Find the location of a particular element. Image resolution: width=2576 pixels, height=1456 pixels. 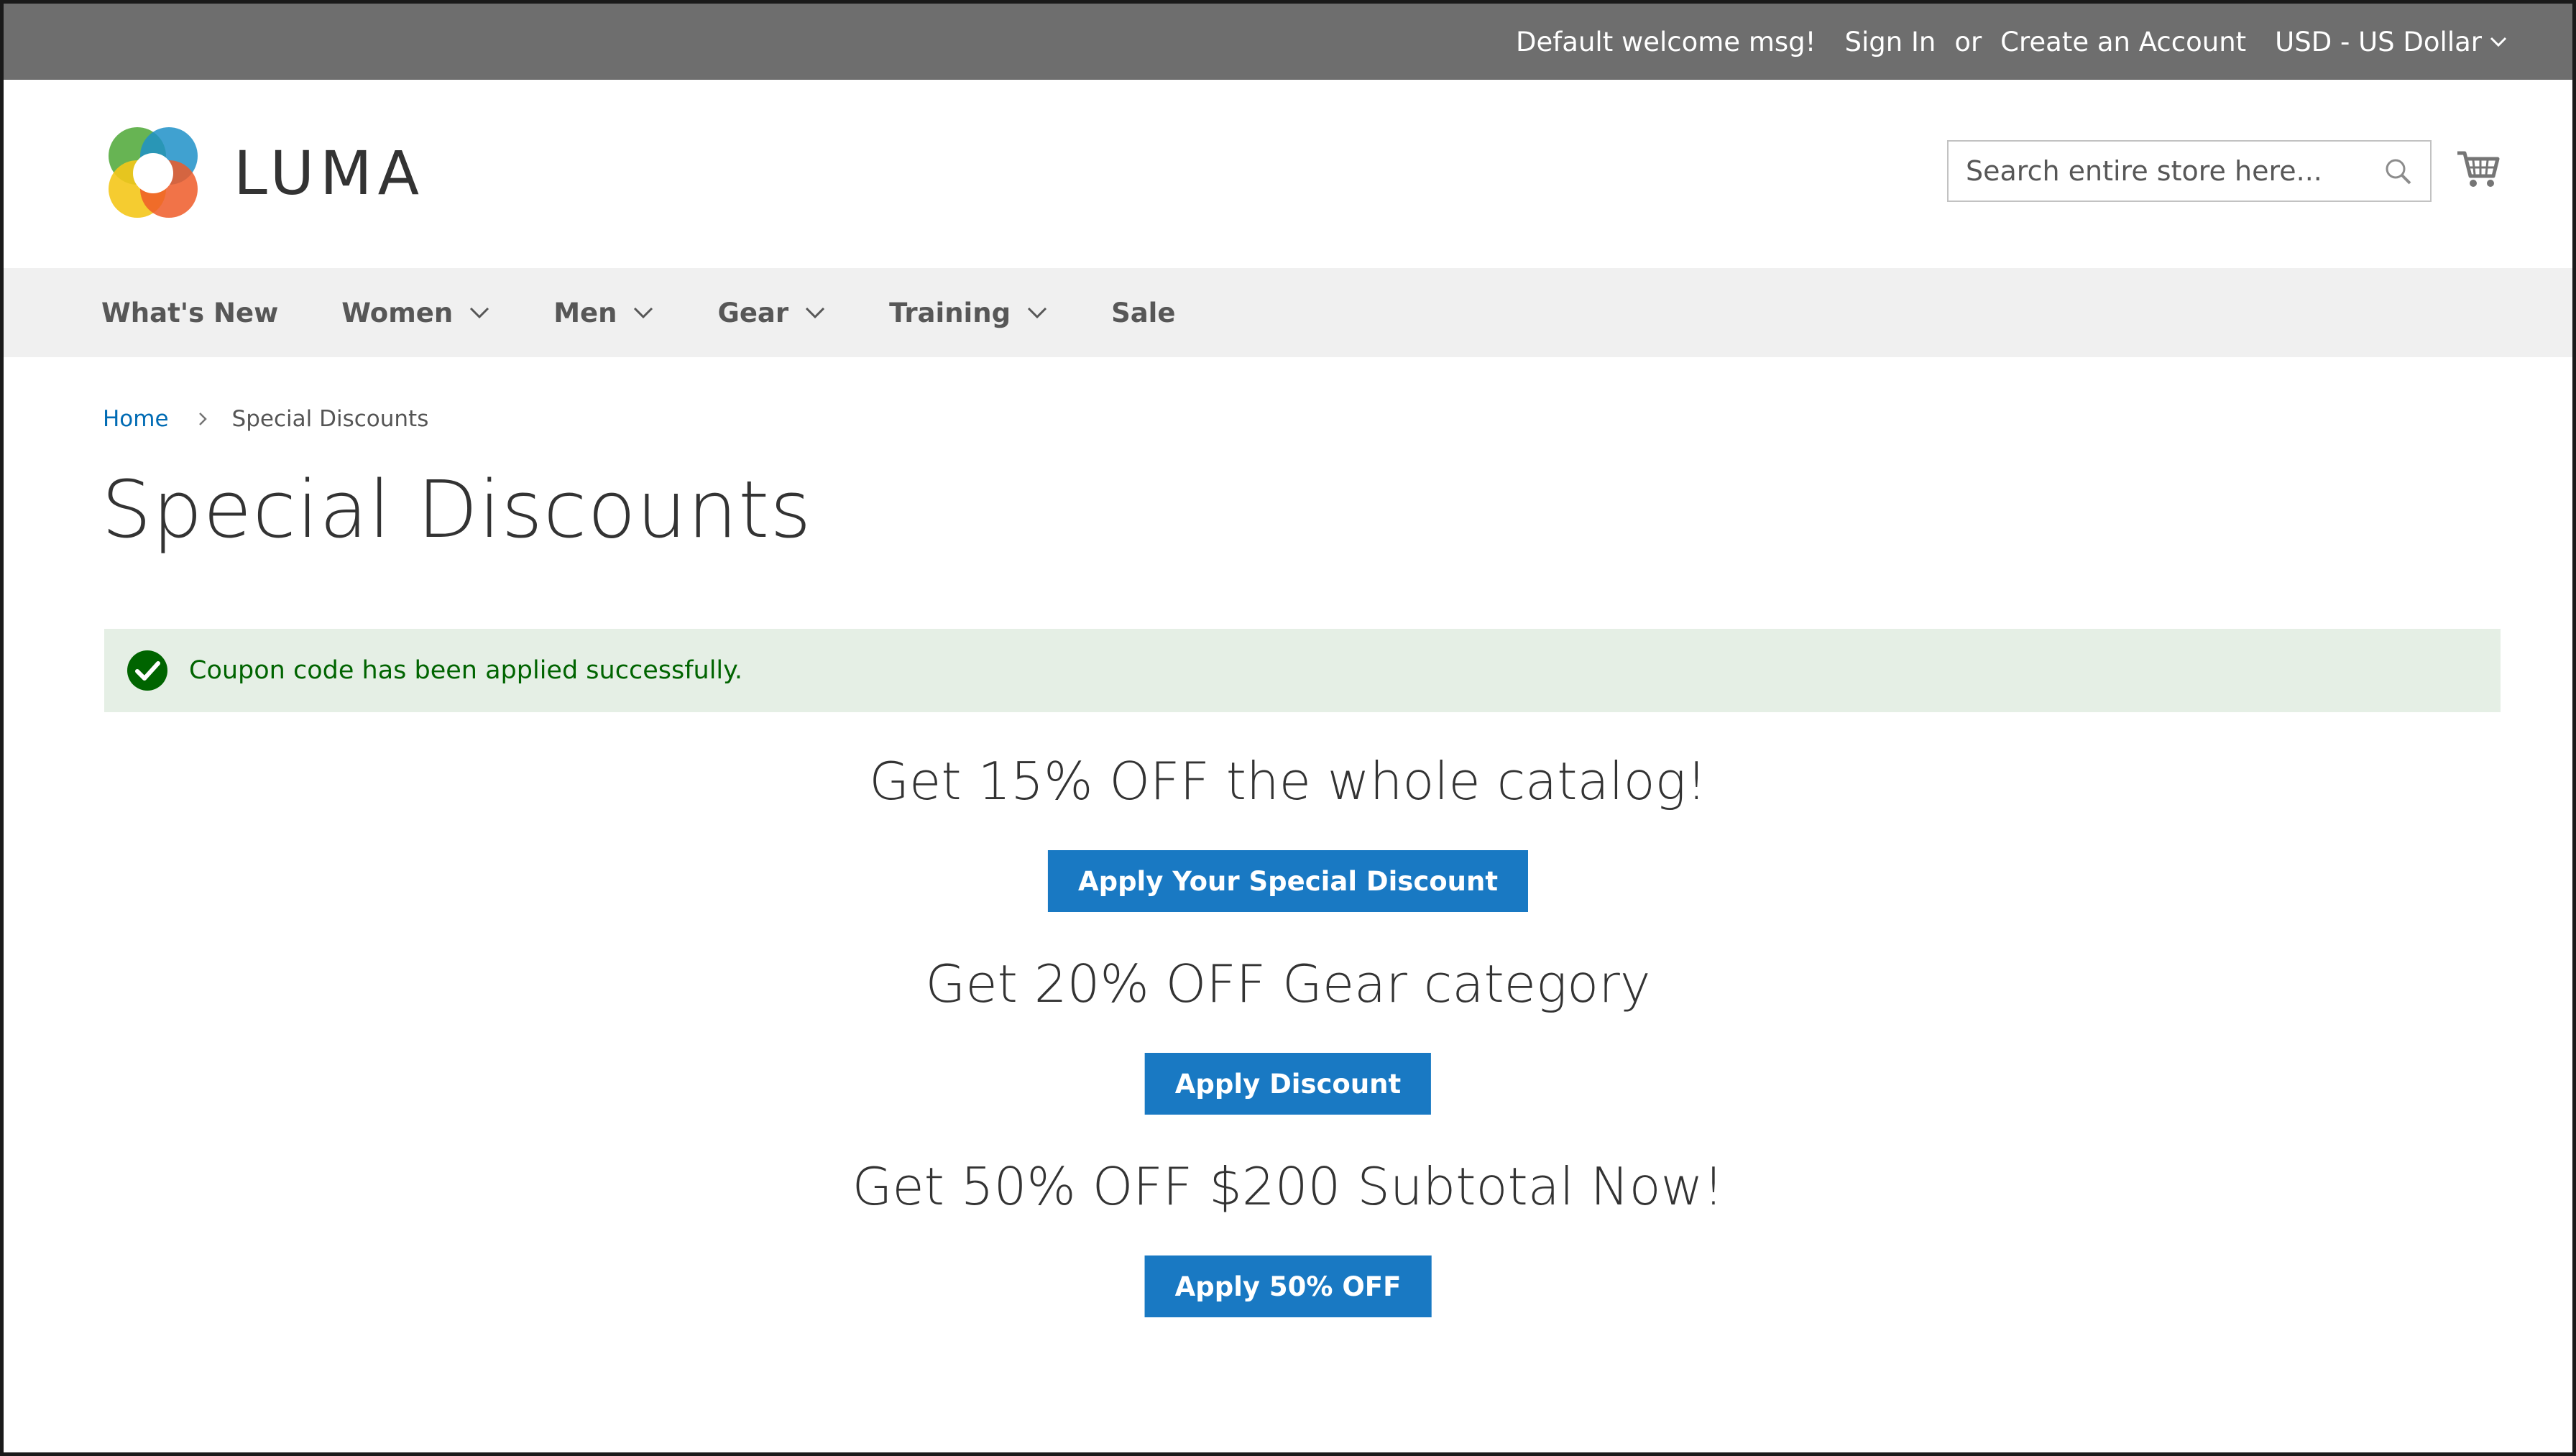

offer-title-gear: Get 20% OFF Gear category is located at coordinates (1288, 984).